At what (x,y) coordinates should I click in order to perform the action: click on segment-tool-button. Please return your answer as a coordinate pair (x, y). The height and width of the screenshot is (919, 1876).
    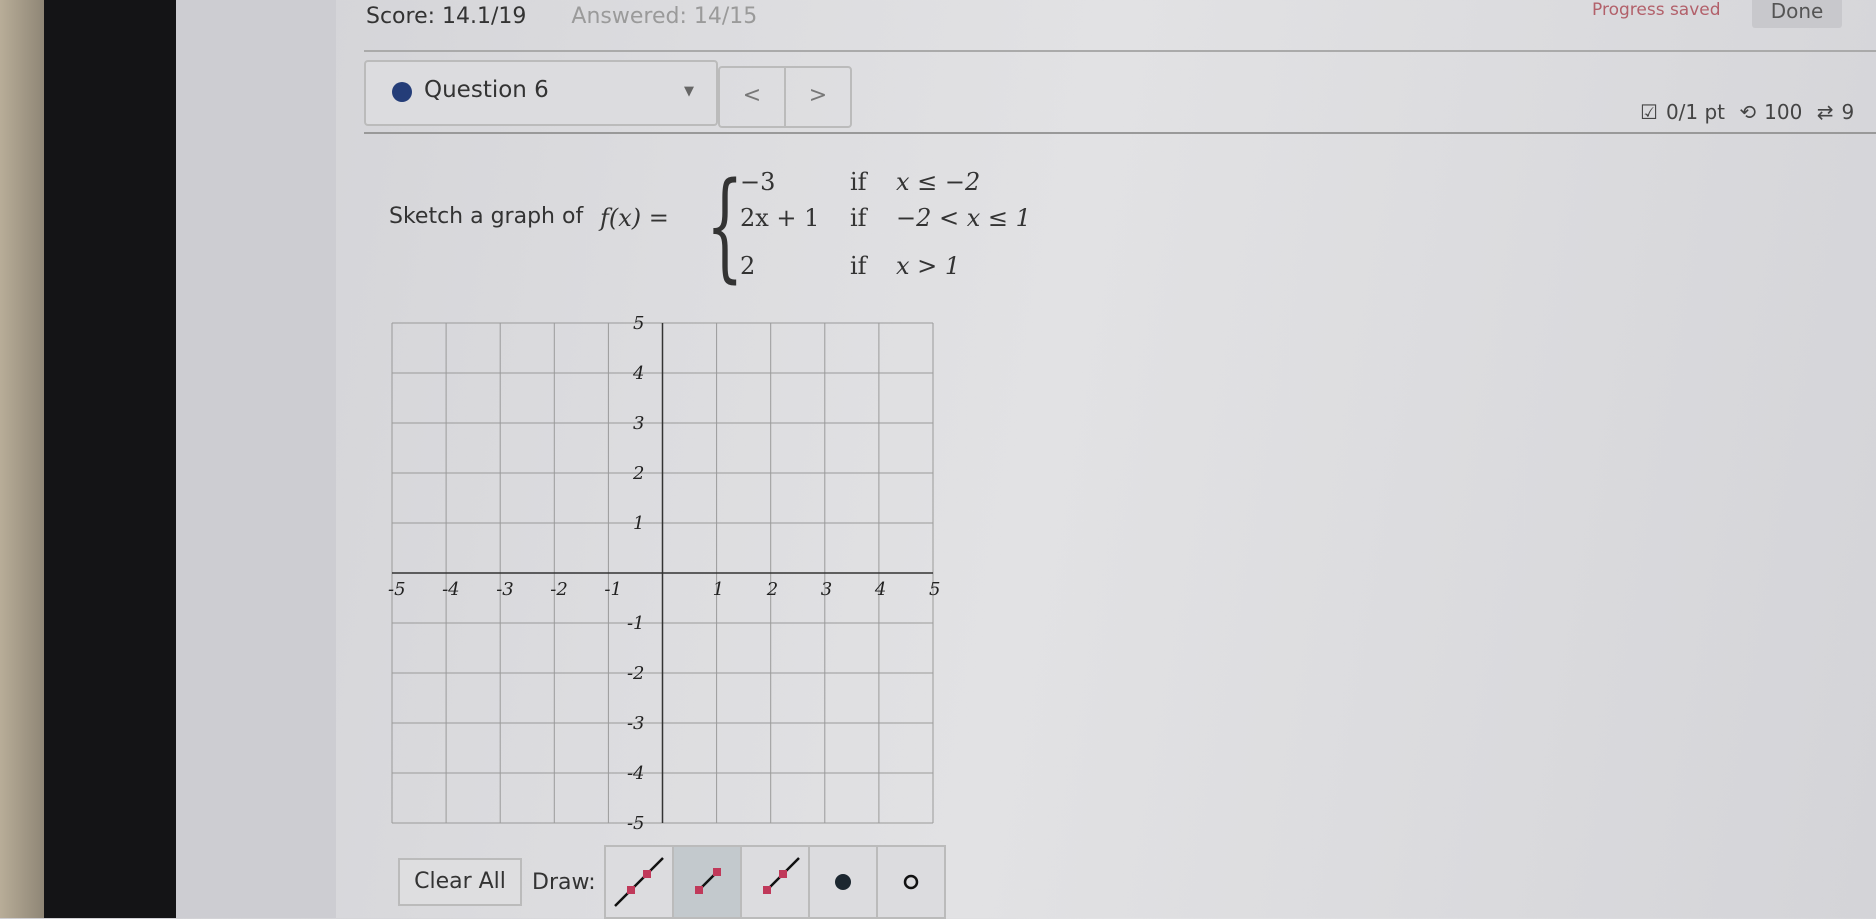
    Looking at the image, I should click on (707, 882).